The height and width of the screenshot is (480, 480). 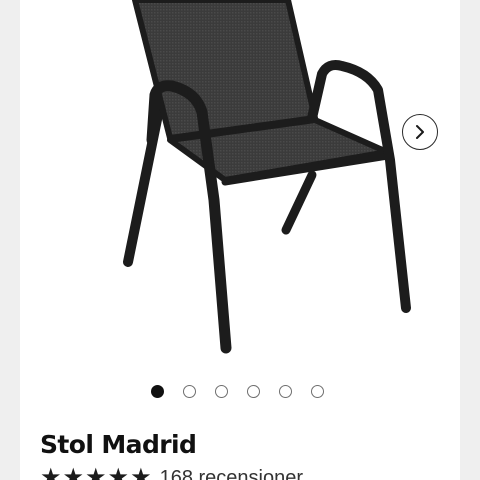 I want to click on next-image-button, so click(x=420, y=132).